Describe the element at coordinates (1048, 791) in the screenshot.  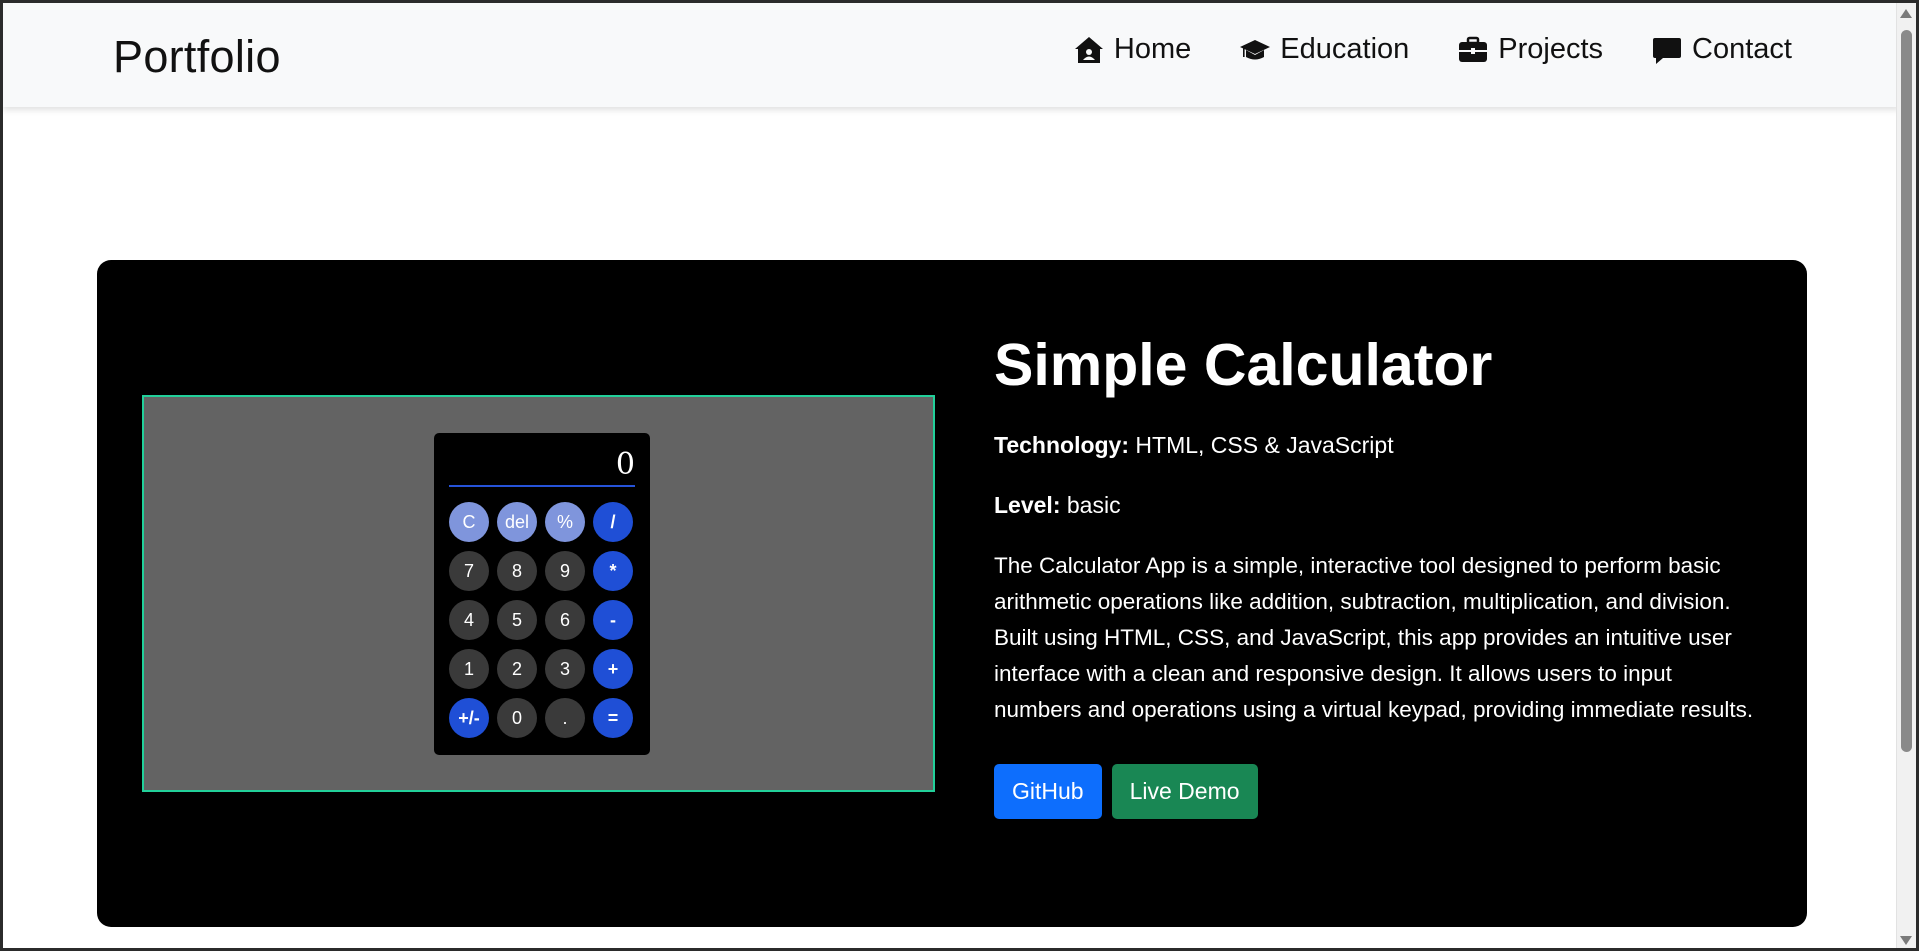
I see `github-button: GitHub` at that location.